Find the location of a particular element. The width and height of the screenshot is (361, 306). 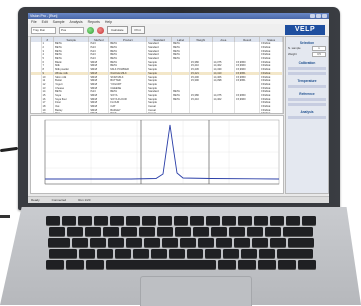

side-section-analysis: Analysis is located at coordinates (307, 112).